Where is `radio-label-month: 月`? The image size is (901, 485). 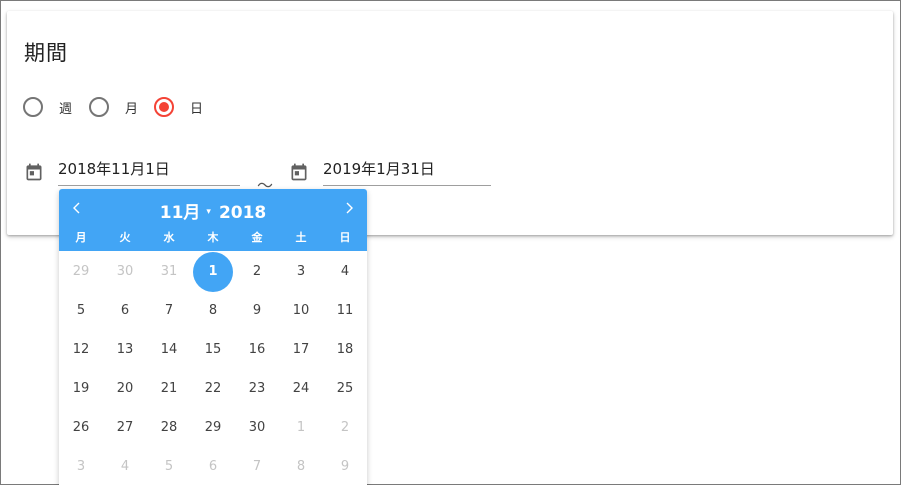
radio-label-month: 月 is located at coordinates (132, 109).